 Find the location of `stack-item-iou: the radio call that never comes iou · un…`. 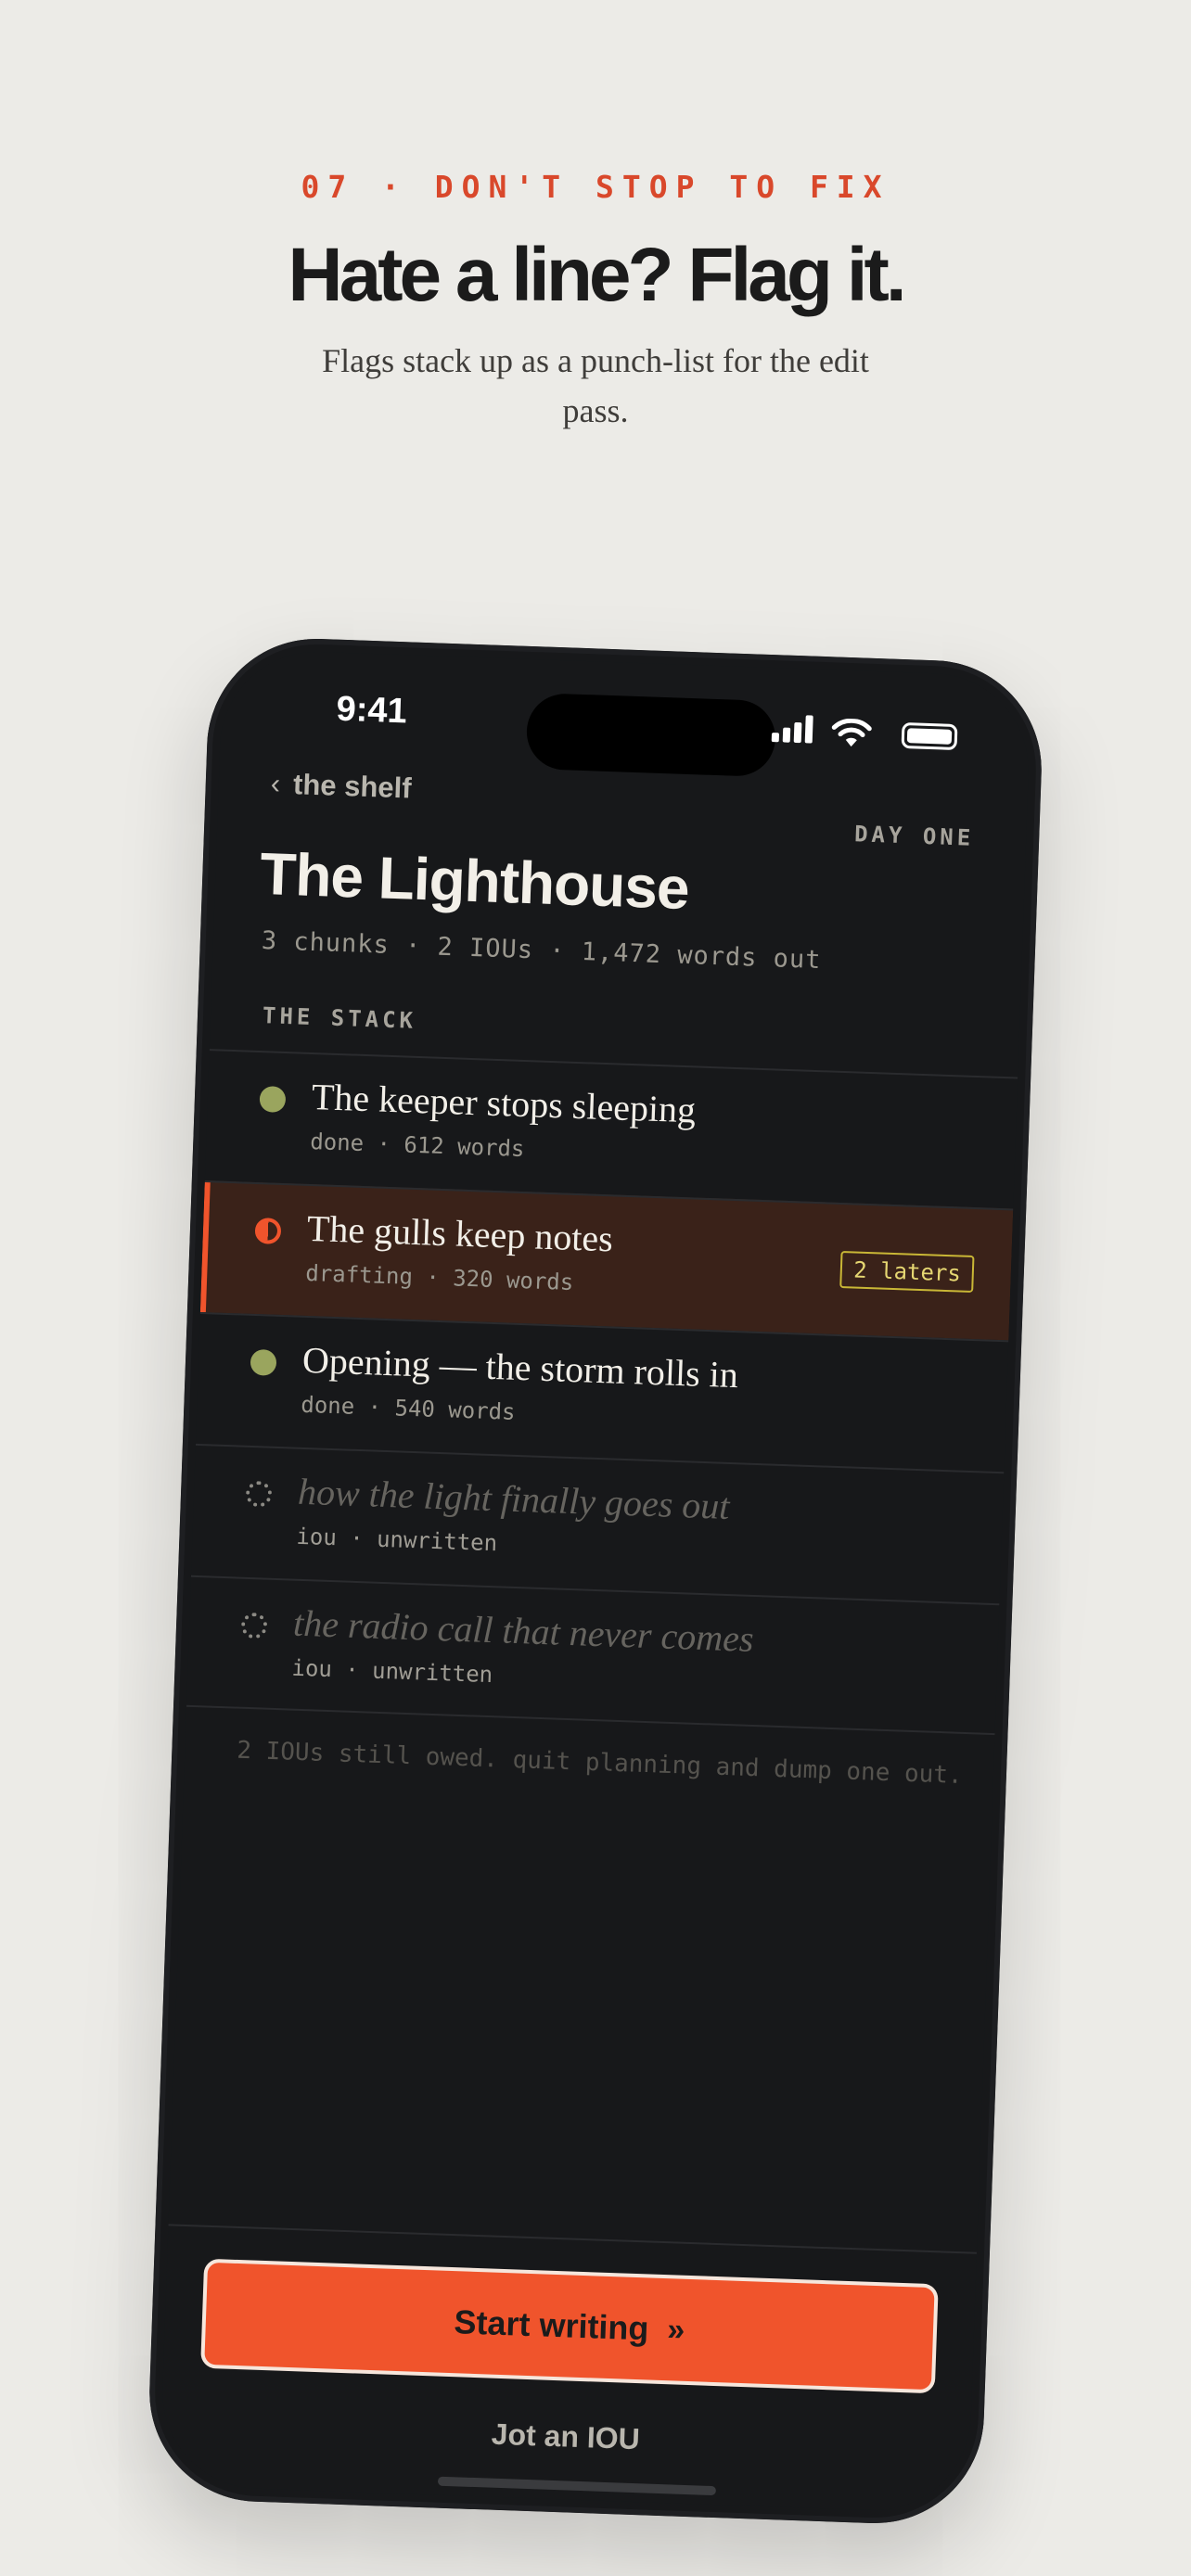

stack-item-iou: the radio call that never comes iou · un… is located at coordinates (593, 1655).